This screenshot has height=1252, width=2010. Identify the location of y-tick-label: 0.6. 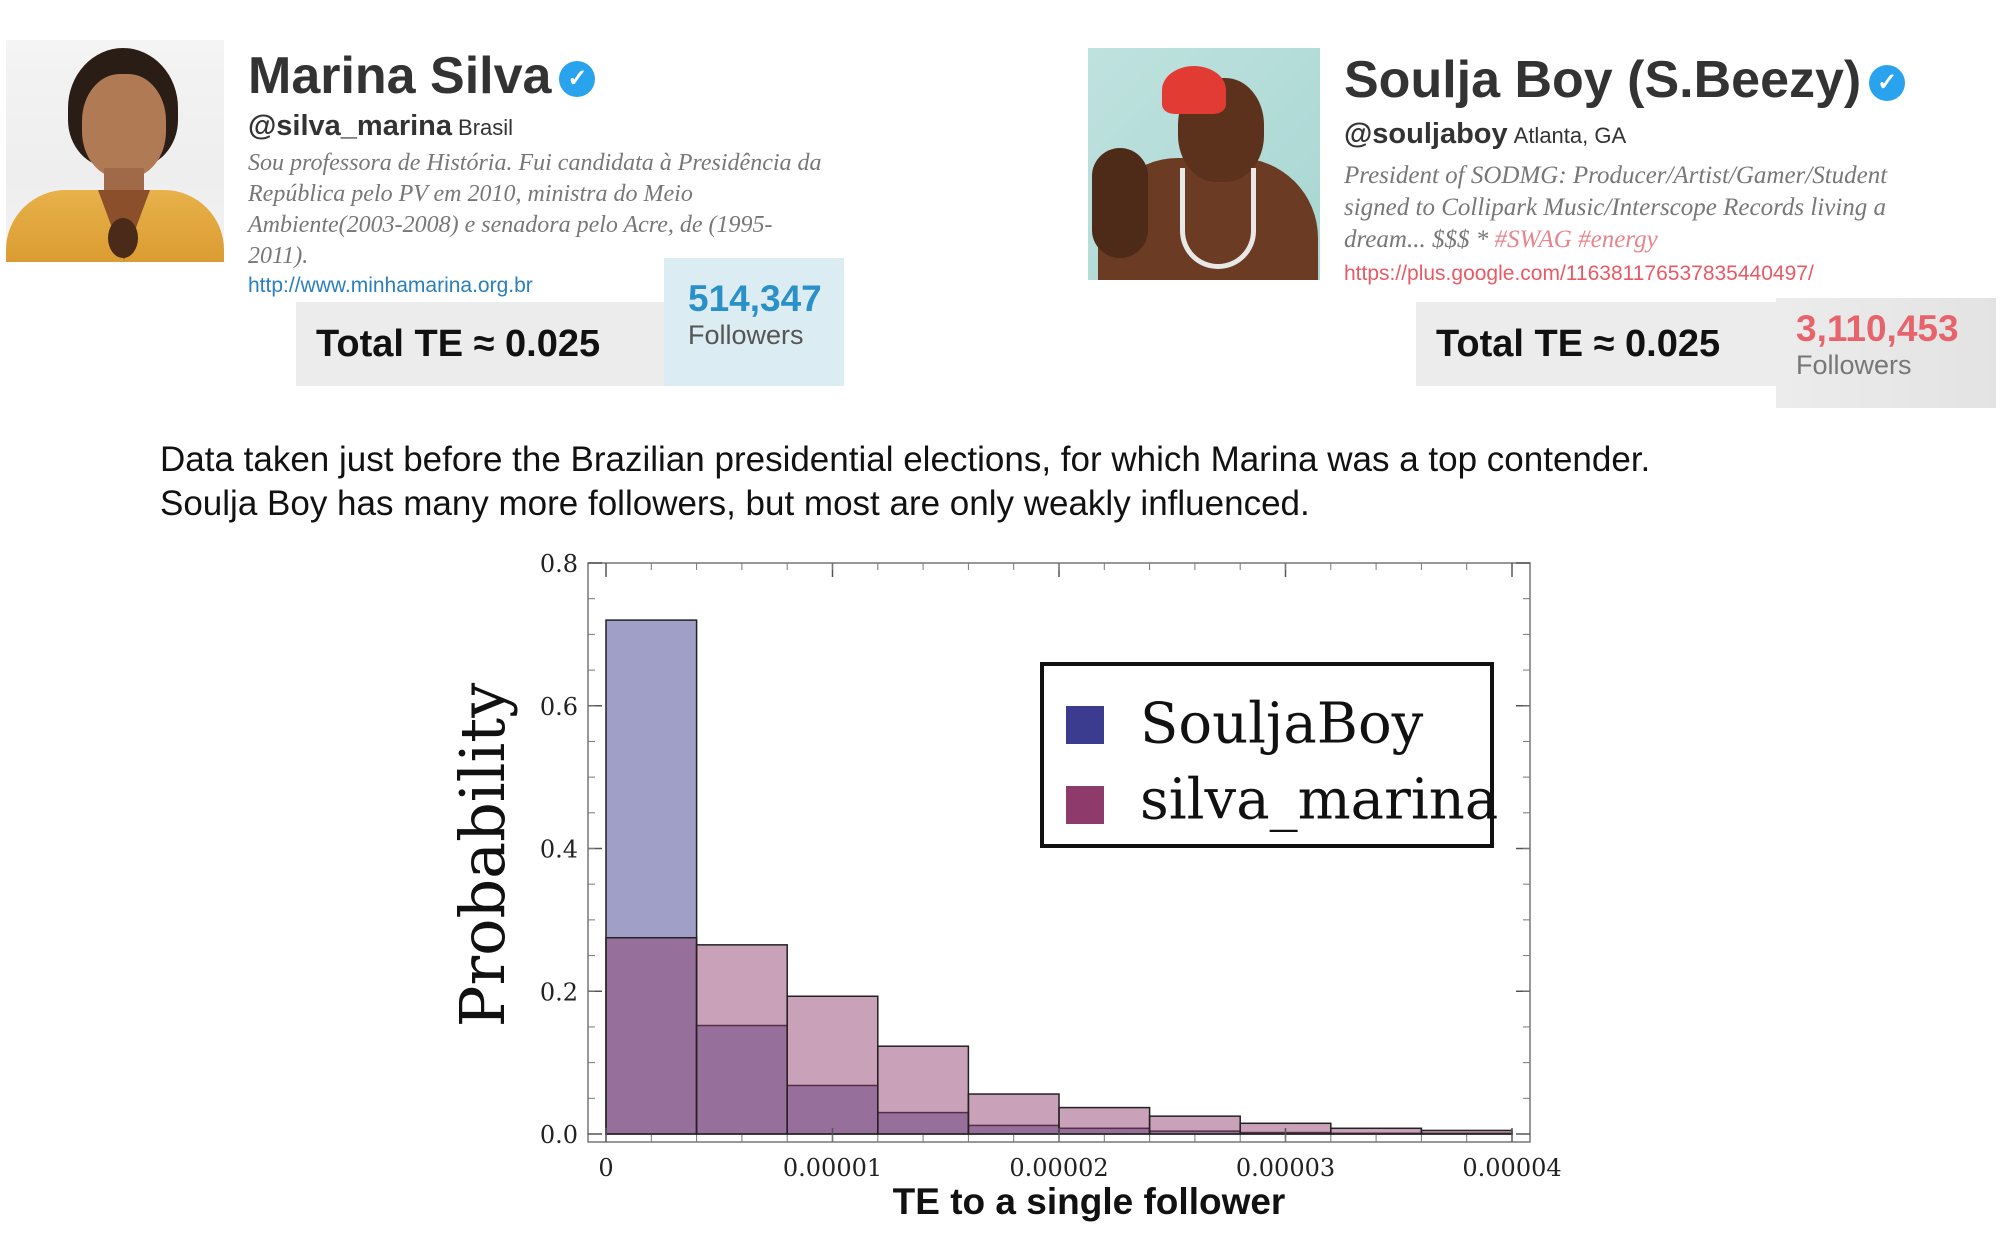
(559, 707).